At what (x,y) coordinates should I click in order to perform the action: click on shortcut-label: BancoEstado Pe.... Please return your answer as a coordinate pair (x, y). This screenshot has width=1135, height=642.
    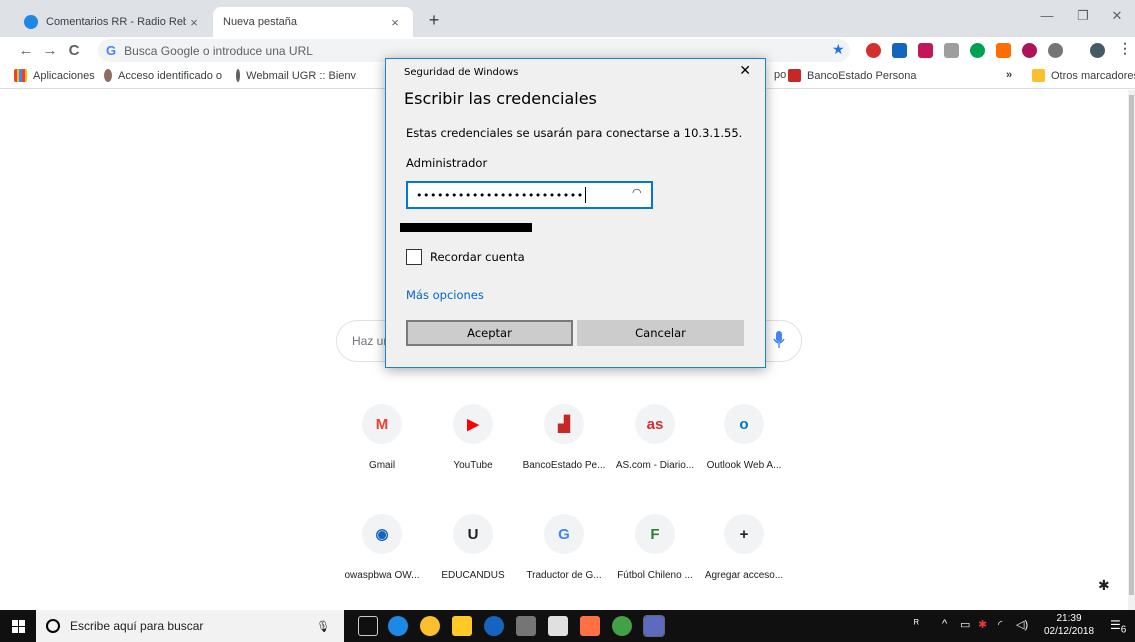
    Looking at the image, I should click on (564, 465).